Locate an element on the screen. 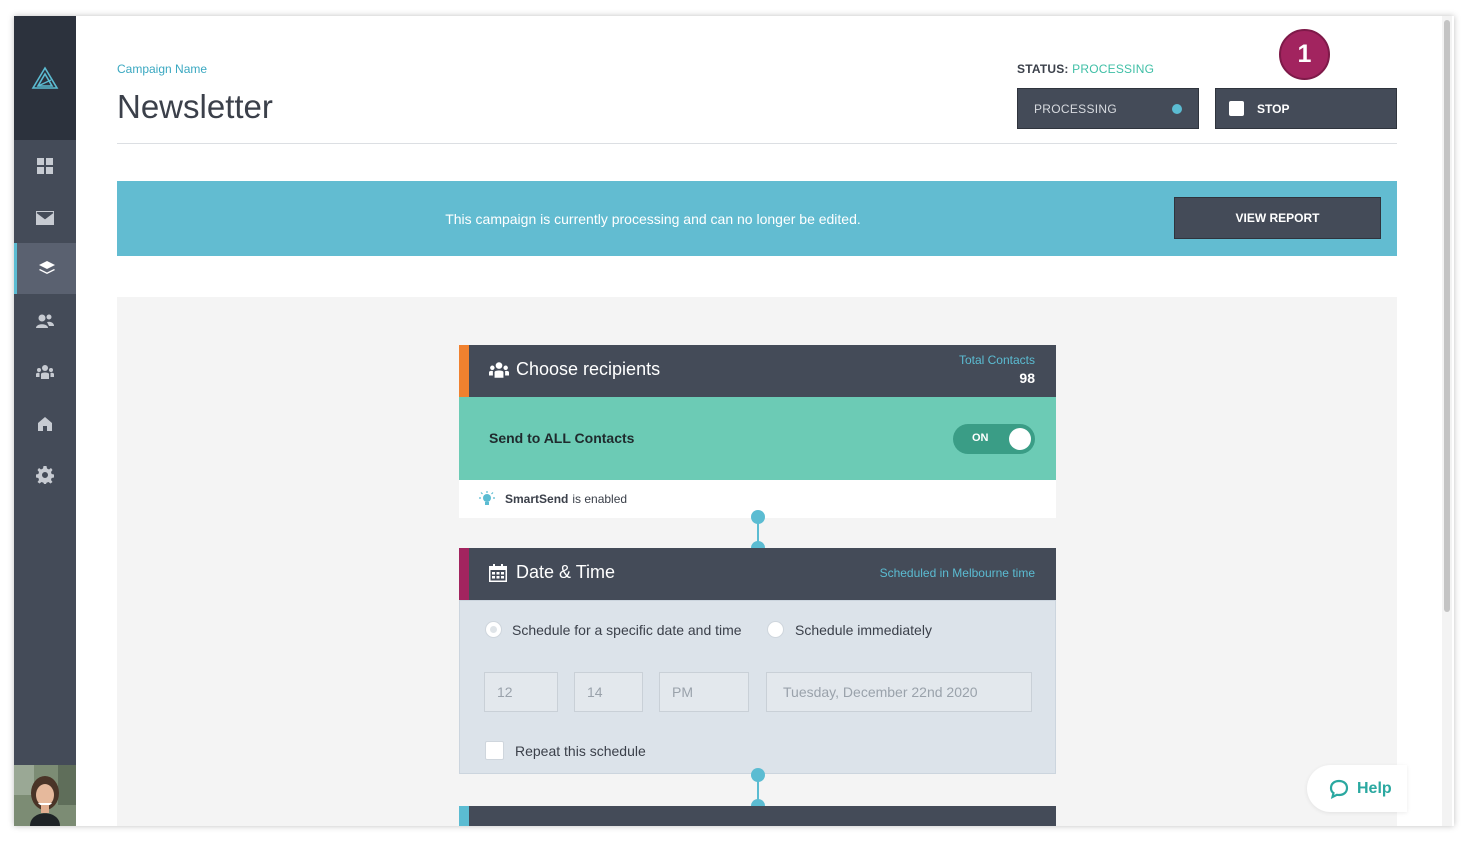 This screenshot has width=1469, height=842. total-contacts-value: 98 is located at coordinates (1027, 378).